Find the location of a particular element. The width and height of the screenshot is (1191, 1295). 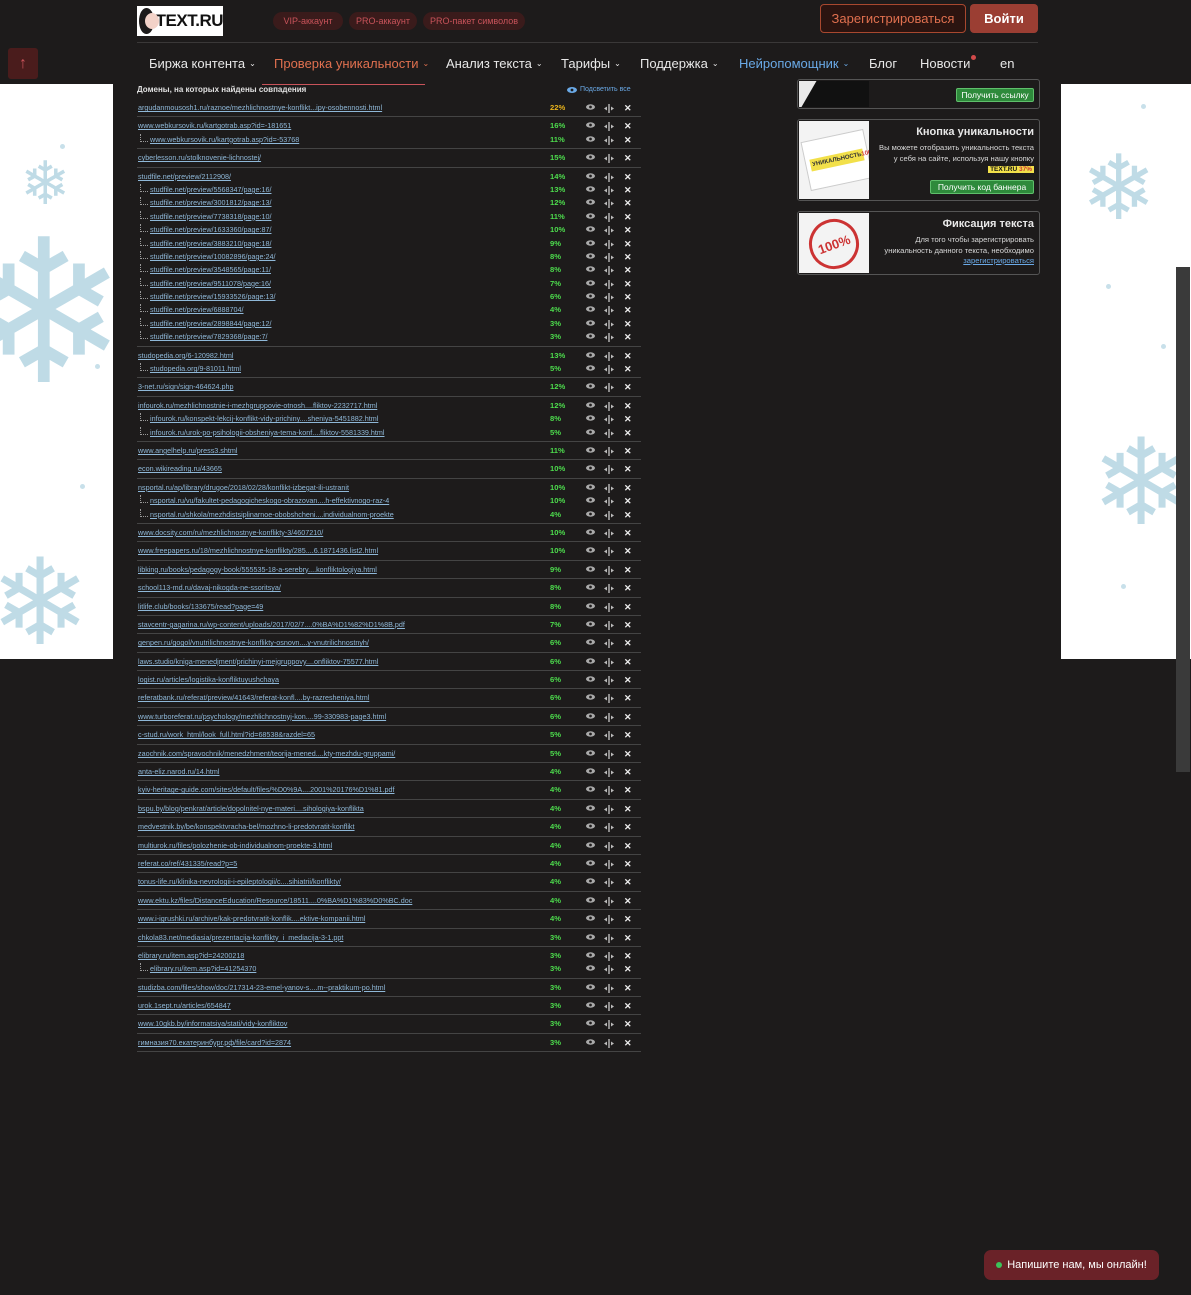

result-url-link: studfile.net/preview/10082896/page:24/ is located at coordinates (212, 256).